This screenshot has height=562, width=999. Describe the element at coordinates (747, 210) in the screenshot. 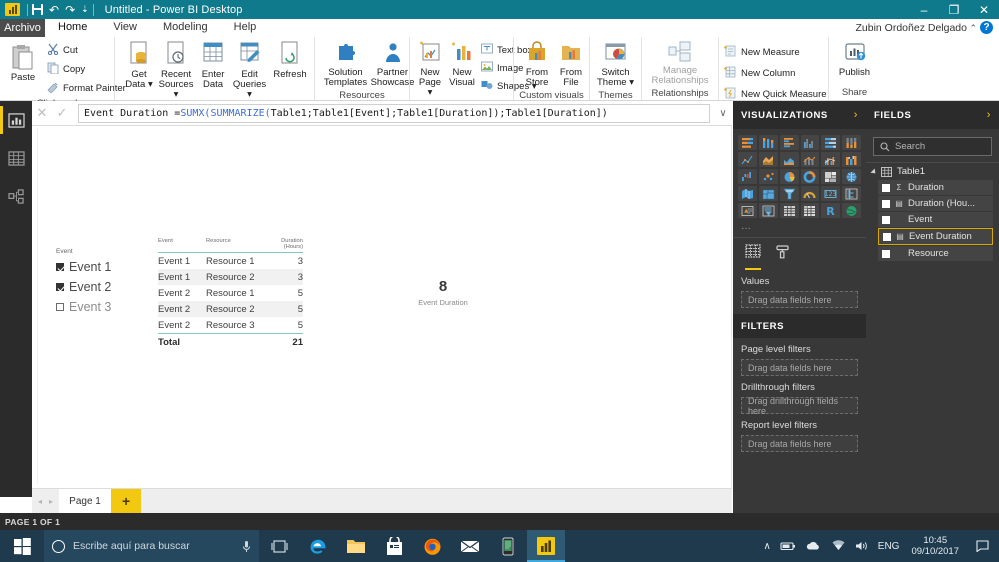

I see `viz-kpi: ▲` at that location.